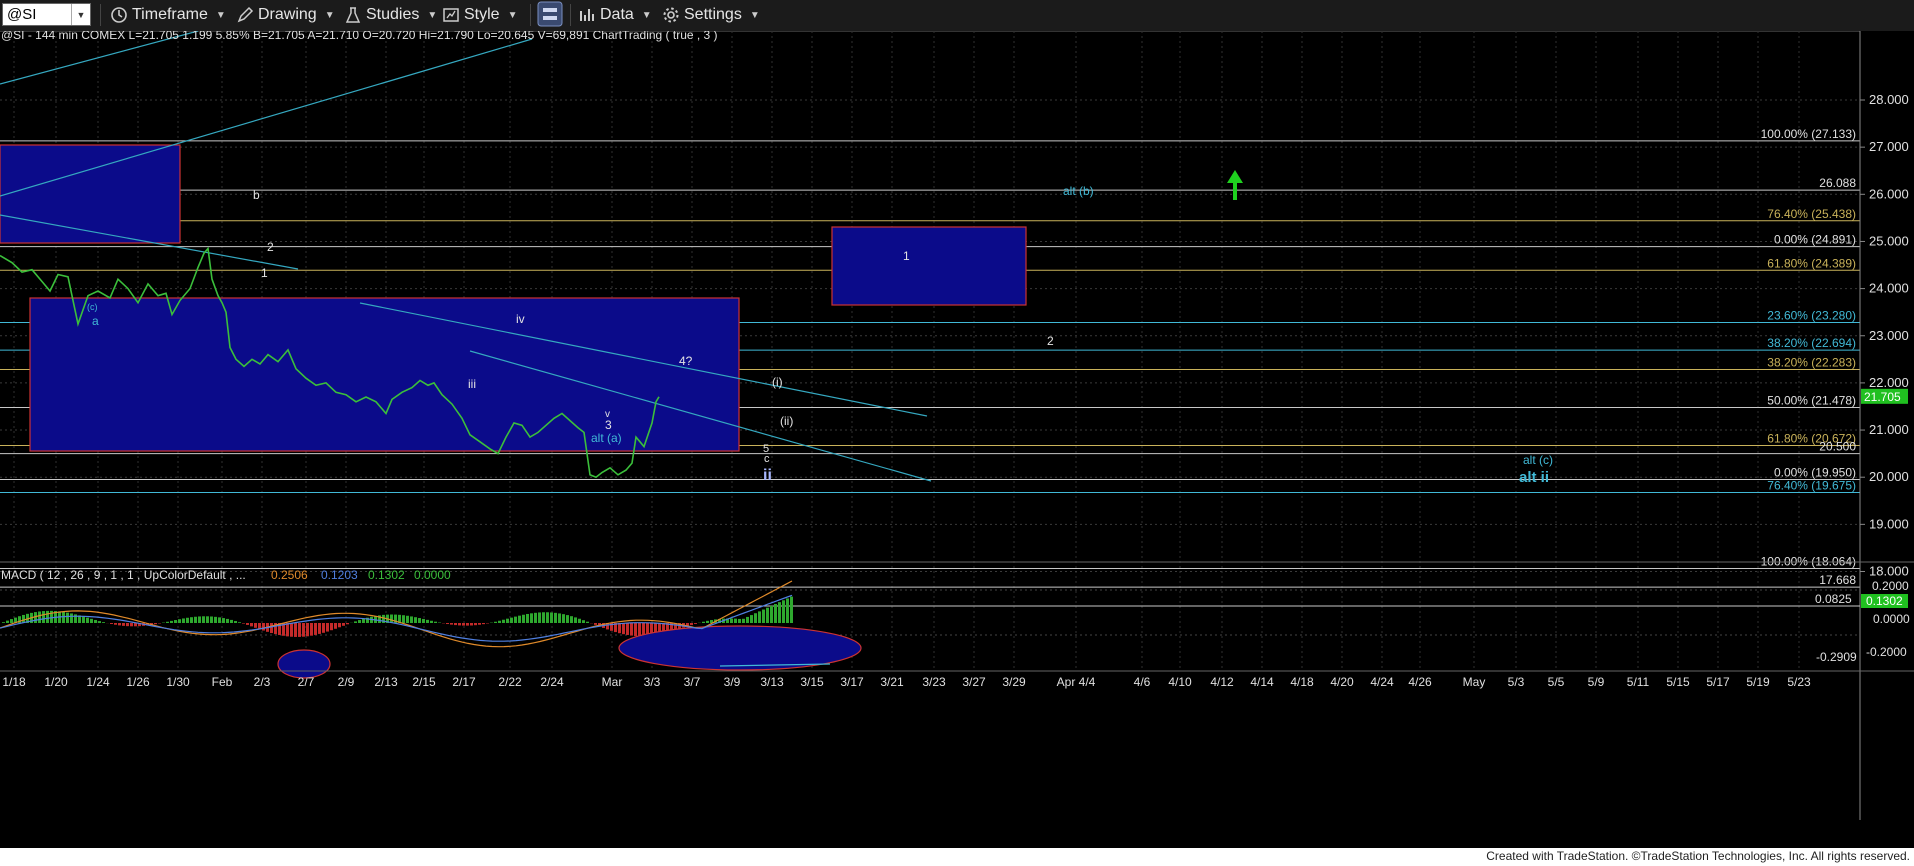 Image resolution: width=1914 pixels, height=866 pixels. What do you see at coordinates (974, 682) in the screenshot?
I see `time-tick-label: 3/27` at bounding box center [974, 682].